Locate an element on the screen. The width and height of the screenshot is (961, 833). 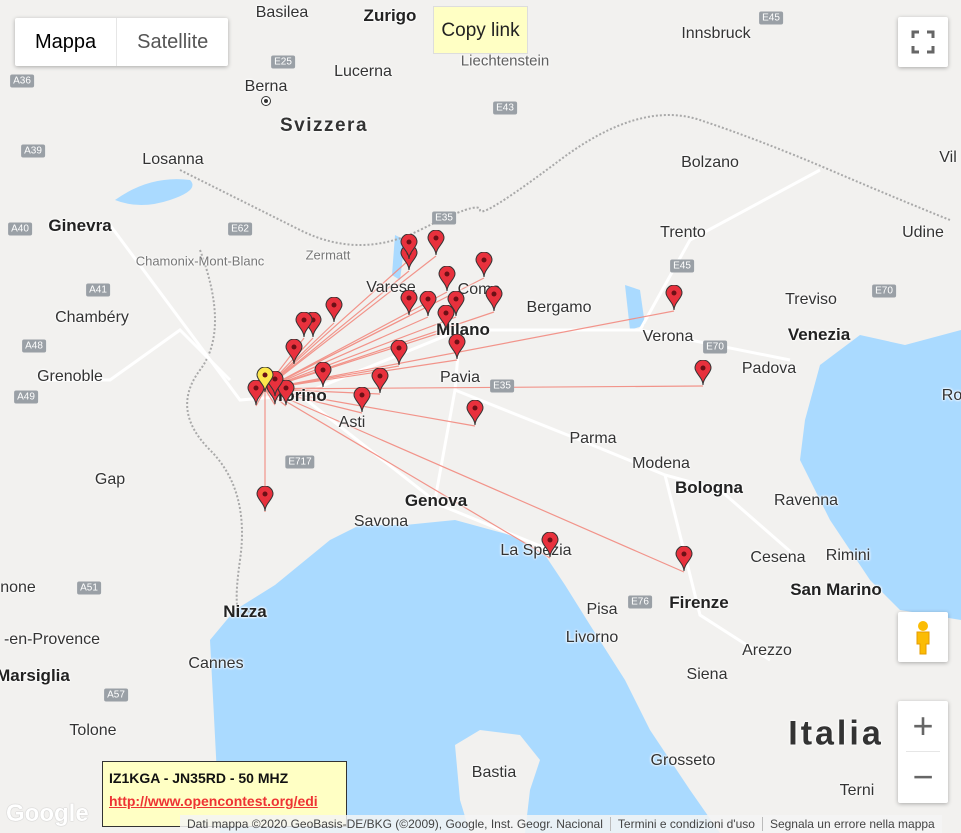
place-label-lucerna: Lucerna is located at coordinates (363, 71).